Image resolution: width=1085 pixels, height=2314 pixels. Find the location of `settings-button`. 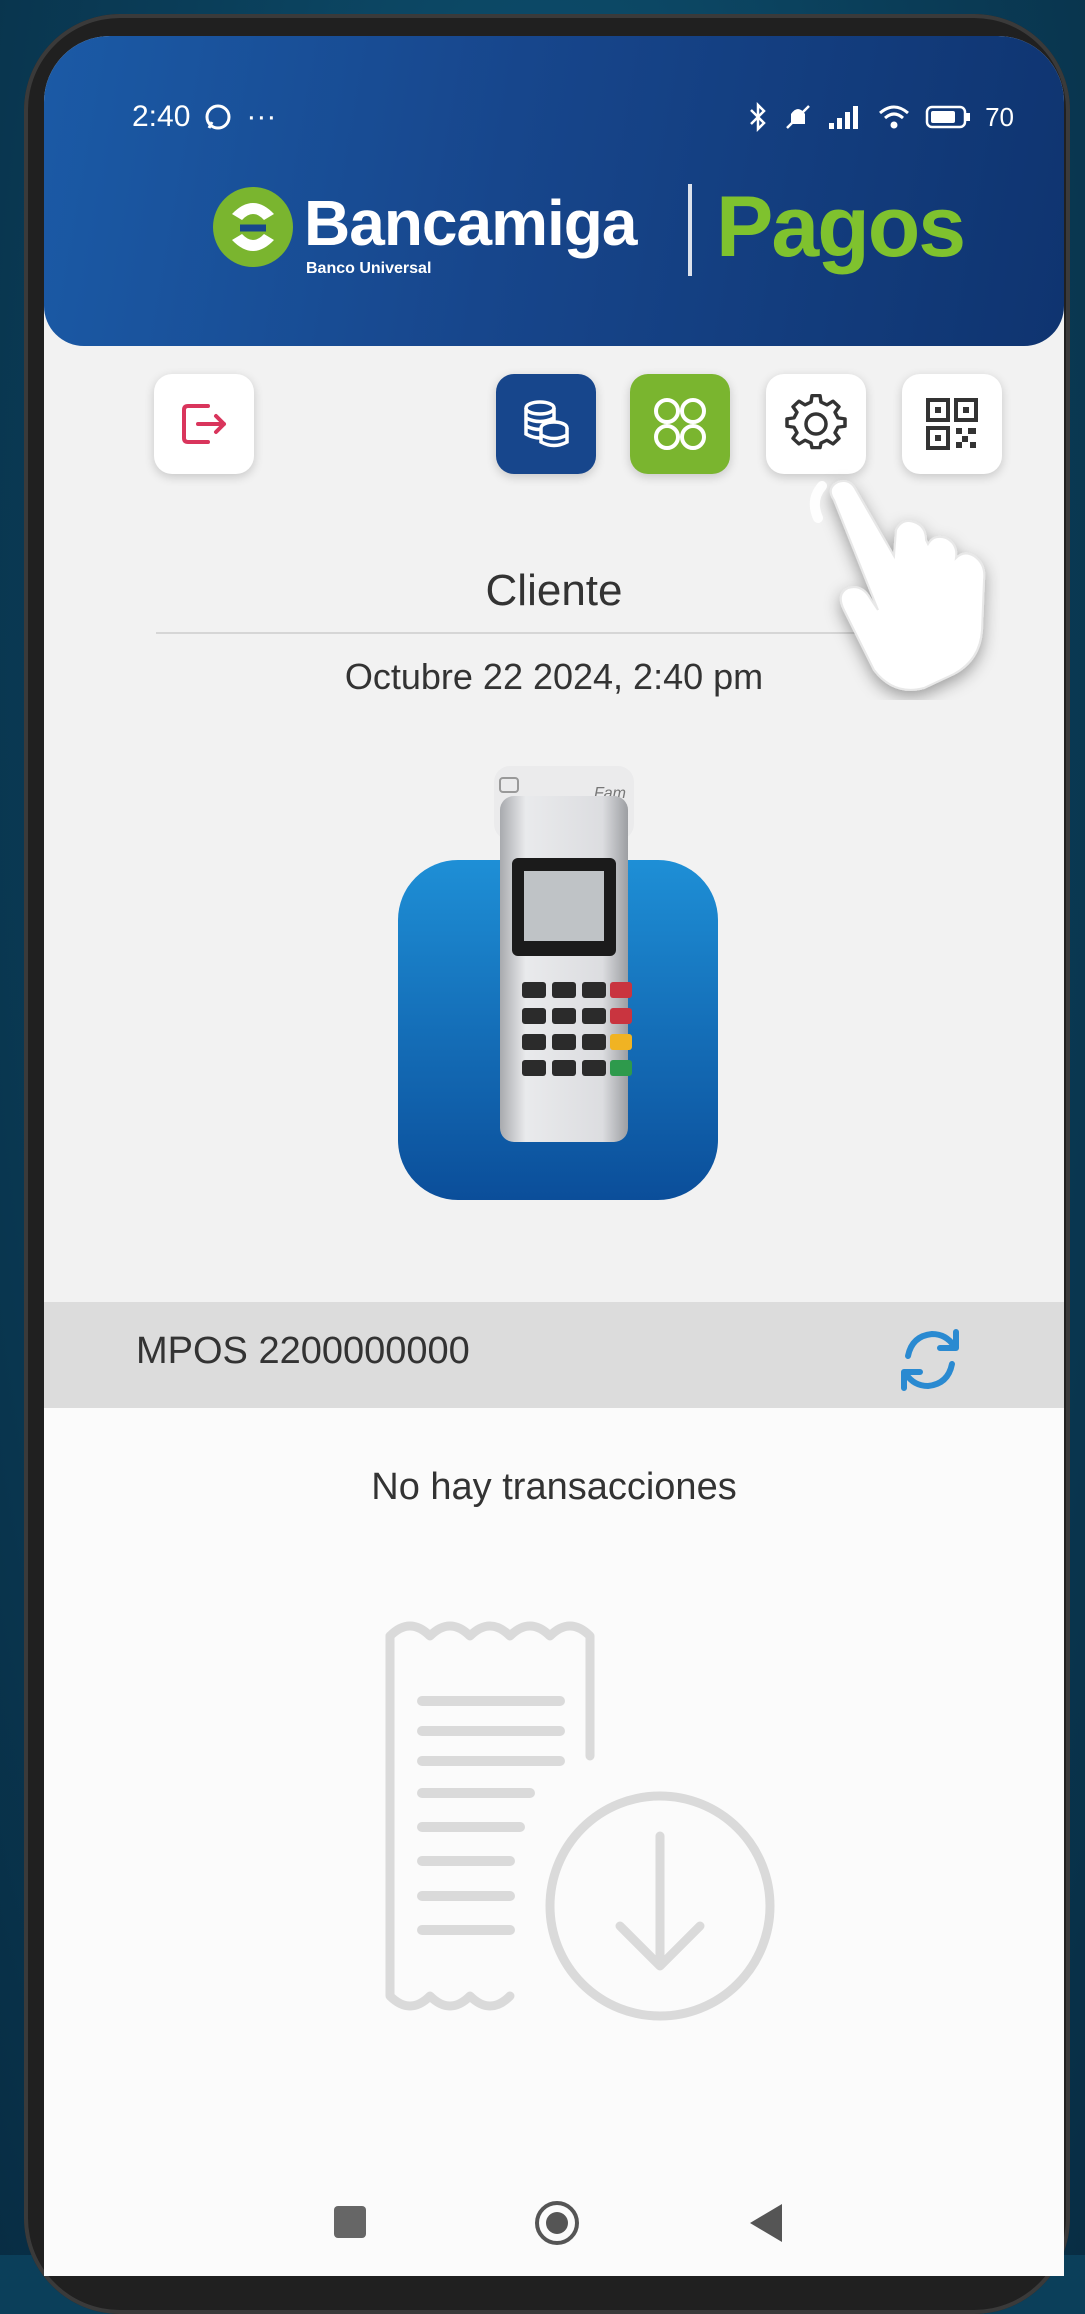

settings-button is located at coordinates (816, 424).